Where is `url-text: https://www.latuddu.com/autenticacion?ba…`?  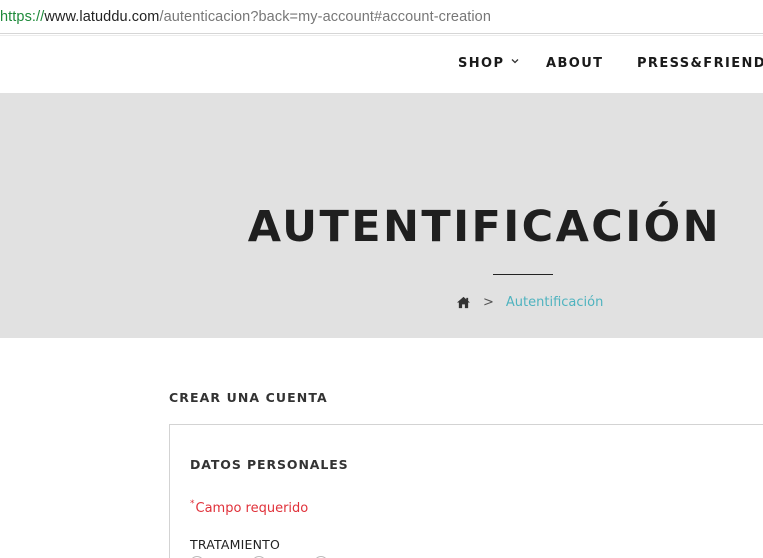
url-text: https://www.latuddu.com/autenticacion?ba… is located at coordinates (245, 17).